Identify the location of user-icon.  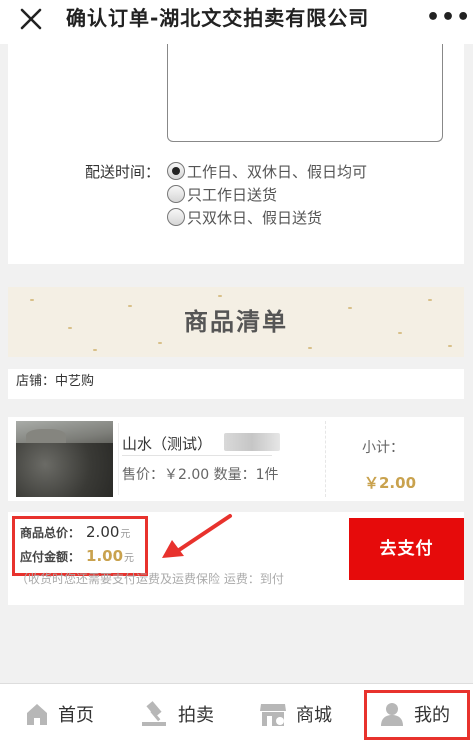
(392, 714).